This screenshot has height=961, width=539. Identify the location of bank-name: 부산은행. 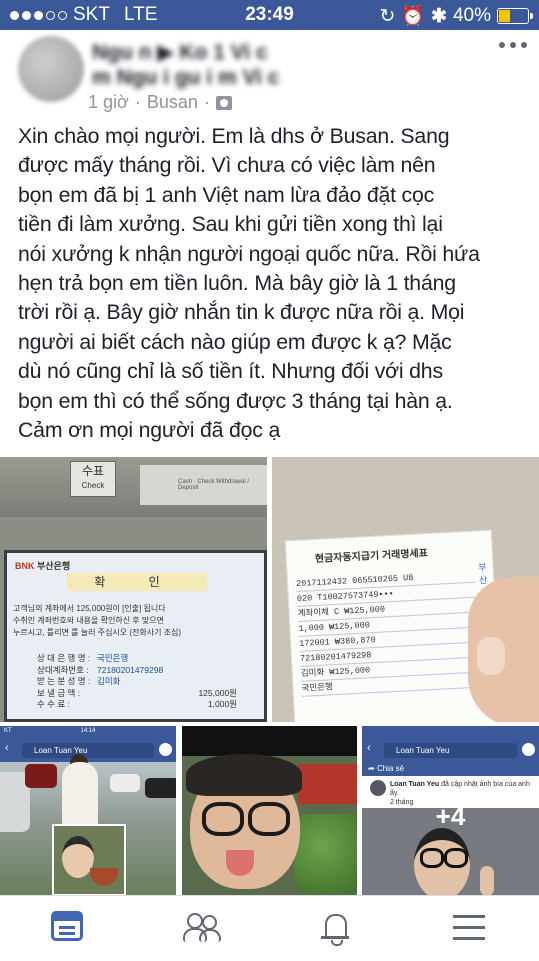
(54, 566).